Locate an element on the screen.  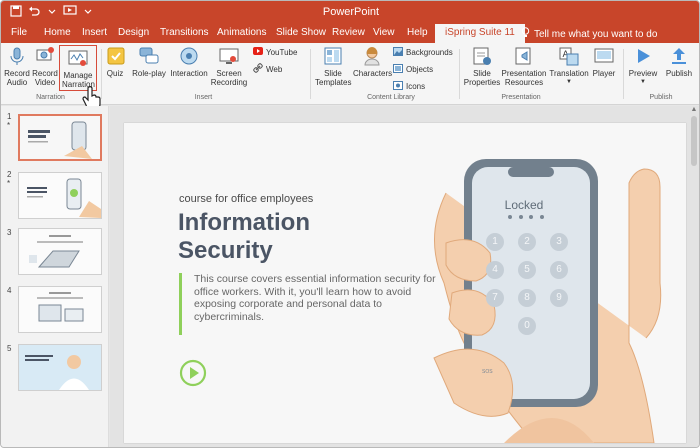
keypad-key-1: 1 is located at coordinates (495, 242).